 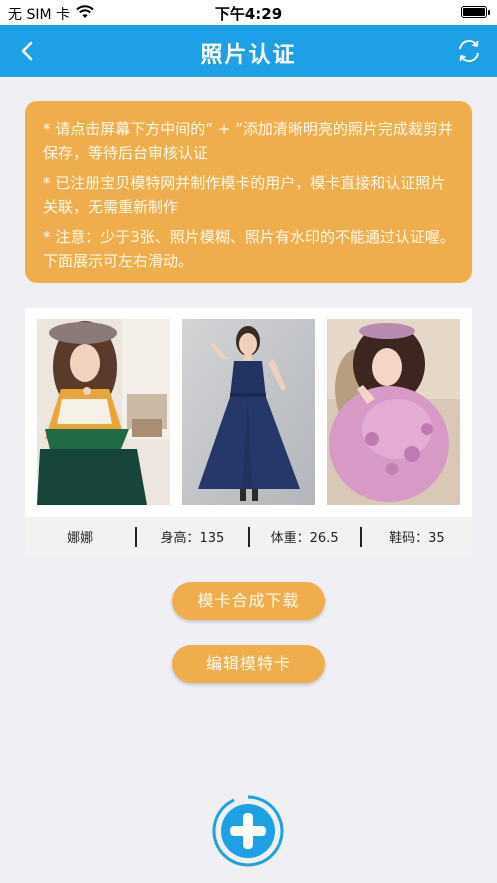 I want to click on refresh-button, so click(x=469, y=51).